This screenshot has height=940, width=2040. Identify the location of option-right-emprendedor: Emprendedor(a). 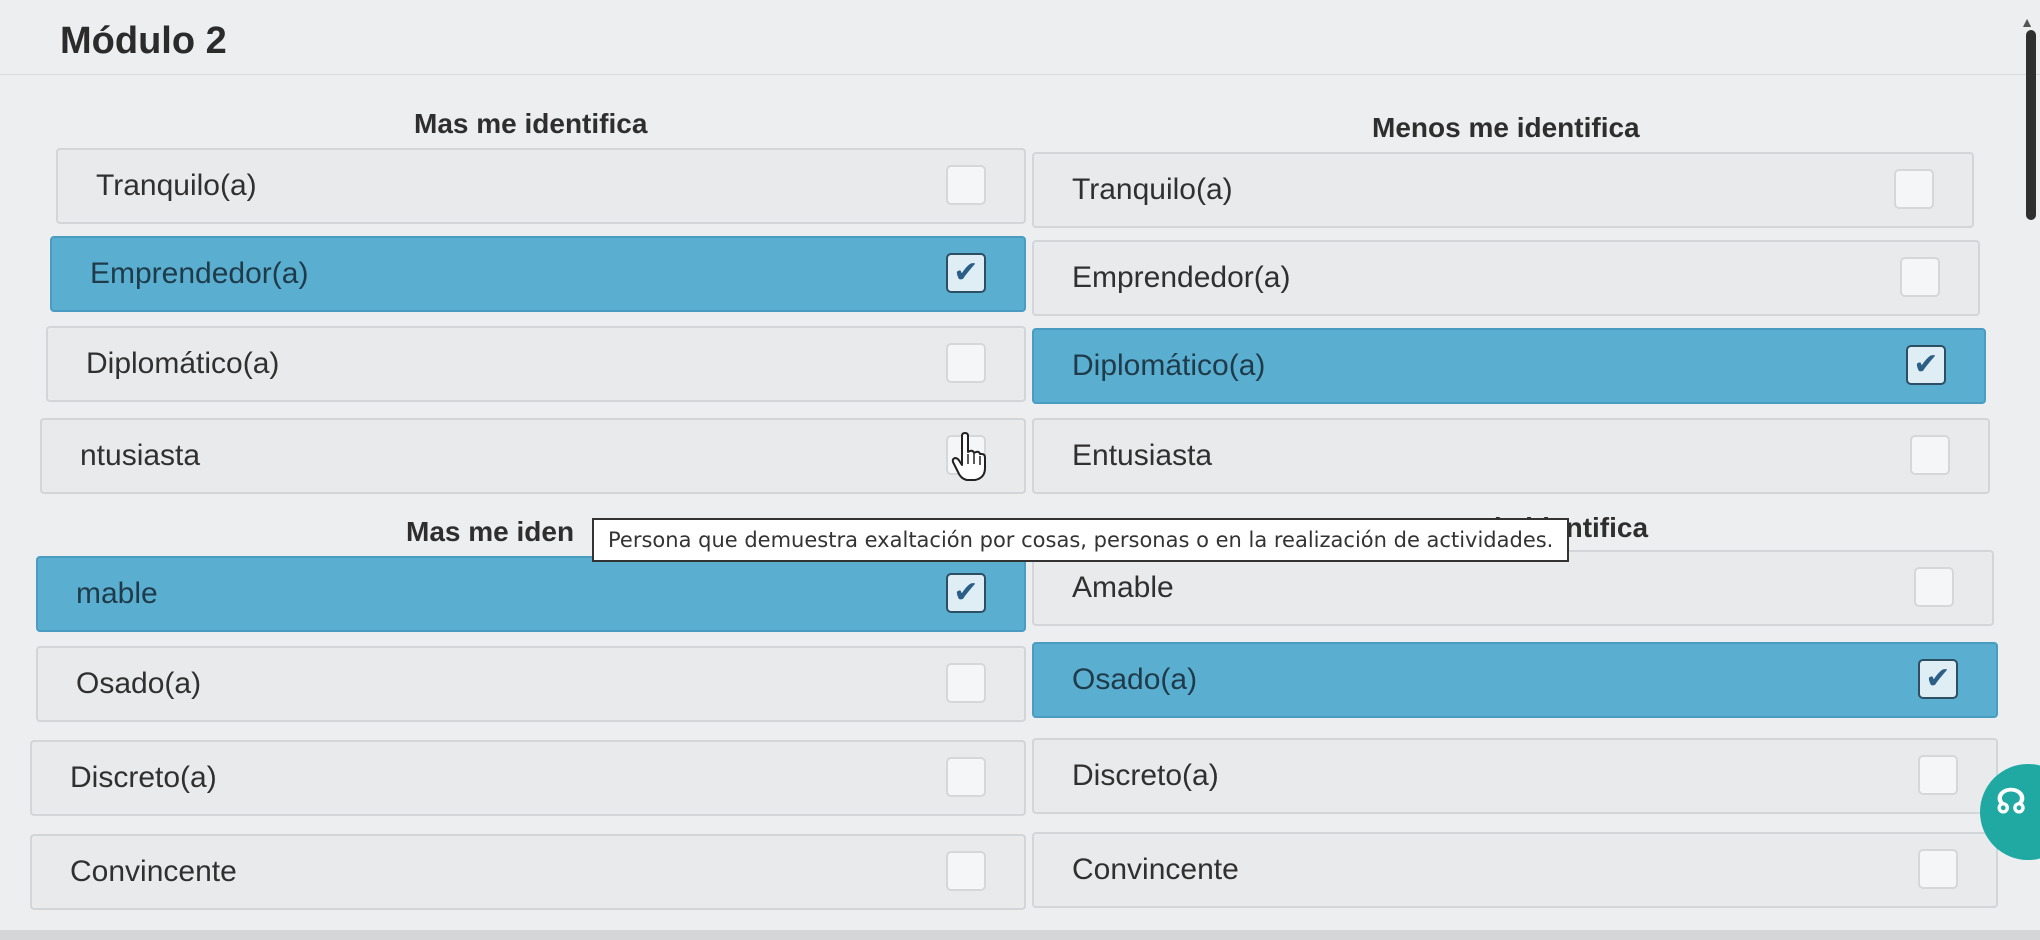
(1506, 278).